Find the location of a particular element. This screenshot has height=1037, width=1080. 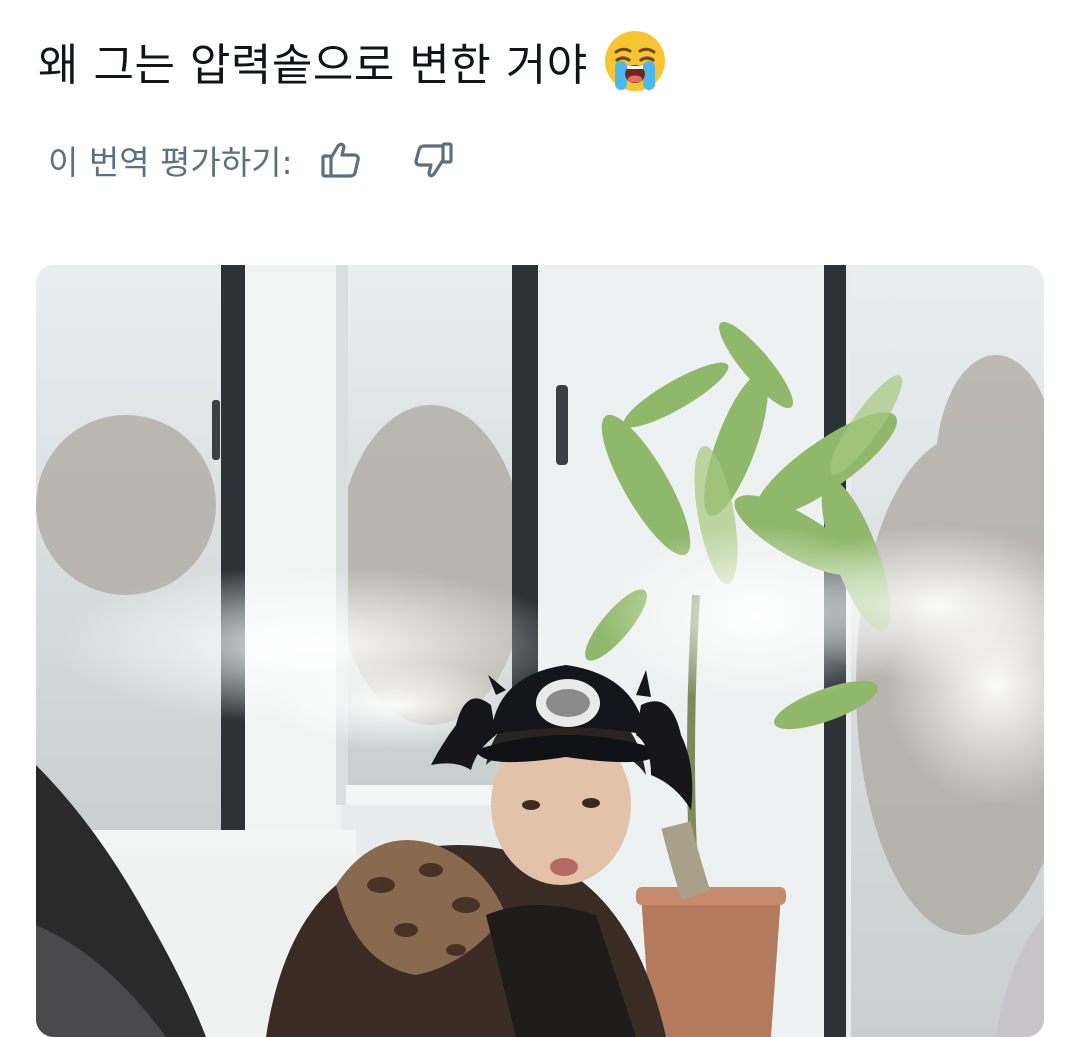

translation-rating-row: 이 번역 평가하기: is located at coordinates (252, 160).